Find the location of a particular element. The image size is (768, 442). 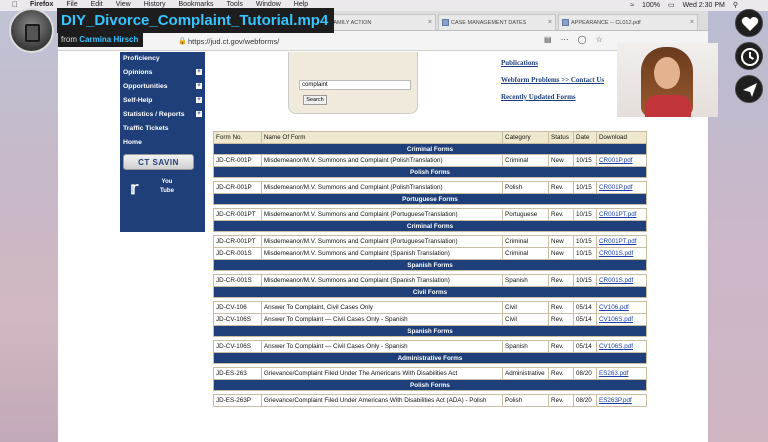

address-bar: 🔒 https://jud.ct.gov/webforms/ is located at coordinates (356, 41).